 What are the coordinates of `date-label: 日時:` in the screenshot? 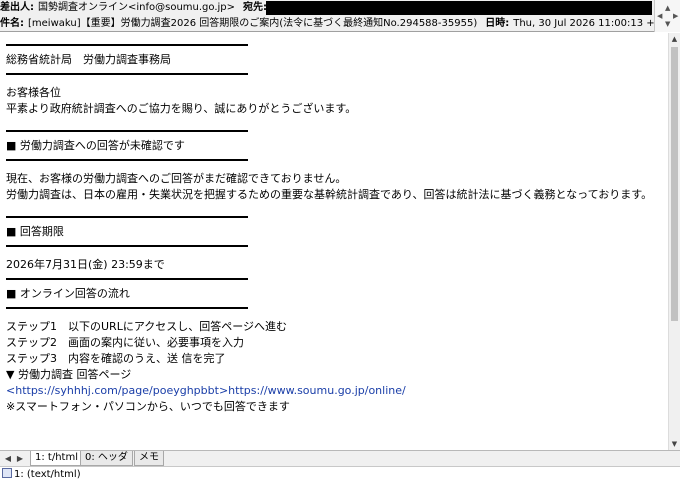 It's located at (497, 23).